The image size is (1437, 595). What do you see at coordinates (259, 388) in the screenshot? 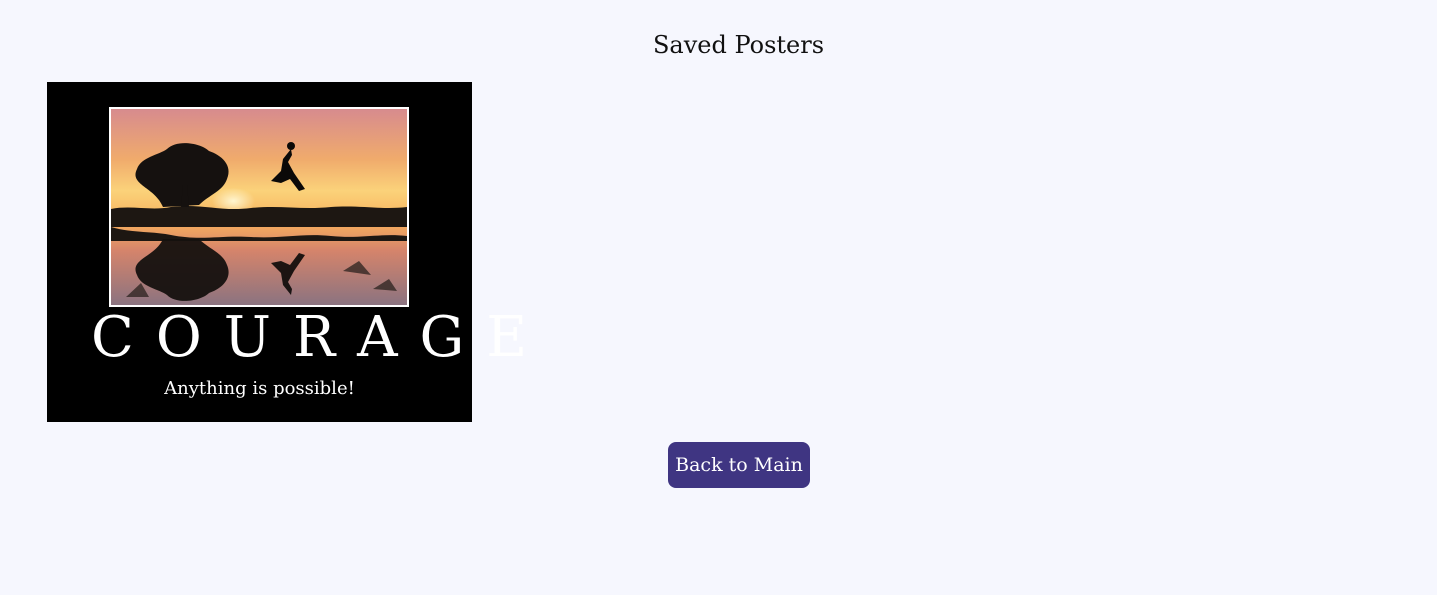
I see `poster-quote: Anything is possible!` at bounding box center [259, 388].